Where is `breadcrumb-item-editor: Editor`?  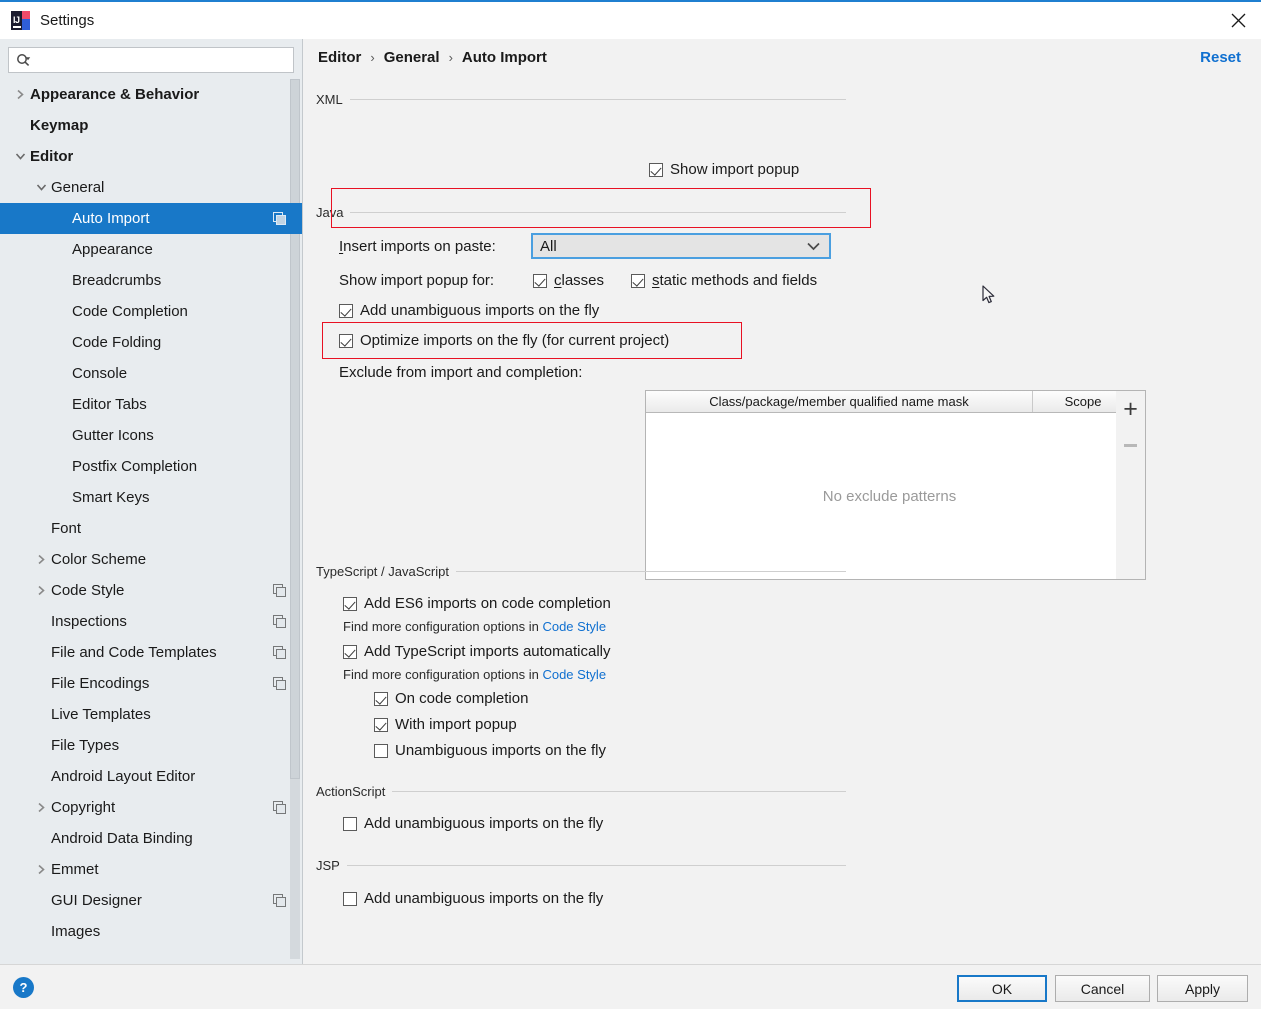 breadcrumb-item-editor: Editor is located at coordinates (339, 57).